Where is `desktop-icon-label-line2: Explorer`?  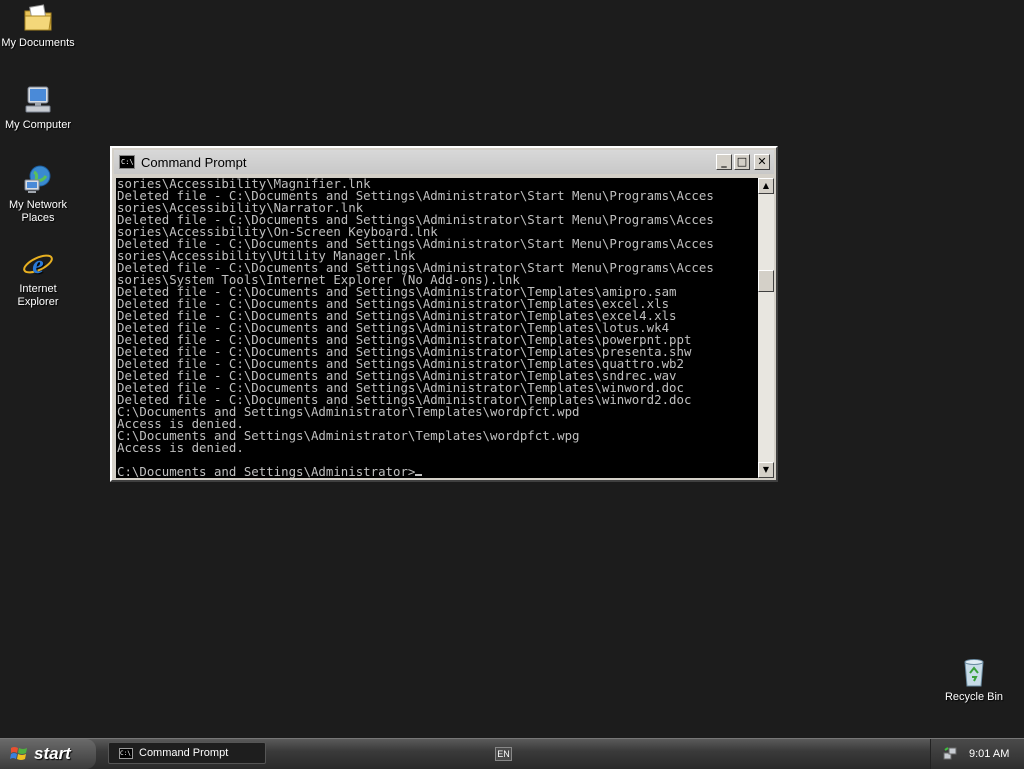
desktop-icon-label-line2: Explorer is located at coordinates (38, 302).